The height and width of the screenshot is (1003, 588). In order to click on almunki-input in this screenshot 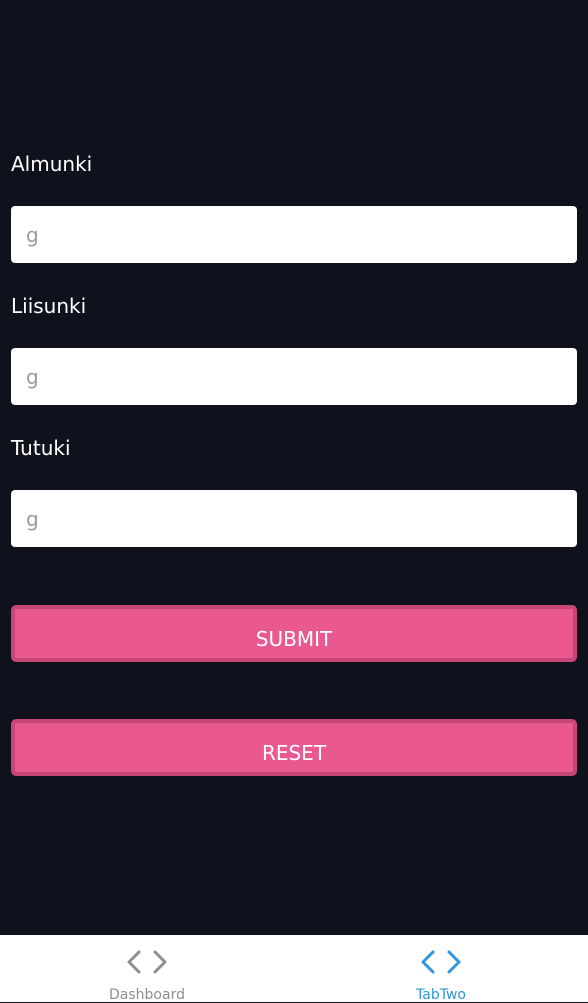, I will do `click(294, 234)`.